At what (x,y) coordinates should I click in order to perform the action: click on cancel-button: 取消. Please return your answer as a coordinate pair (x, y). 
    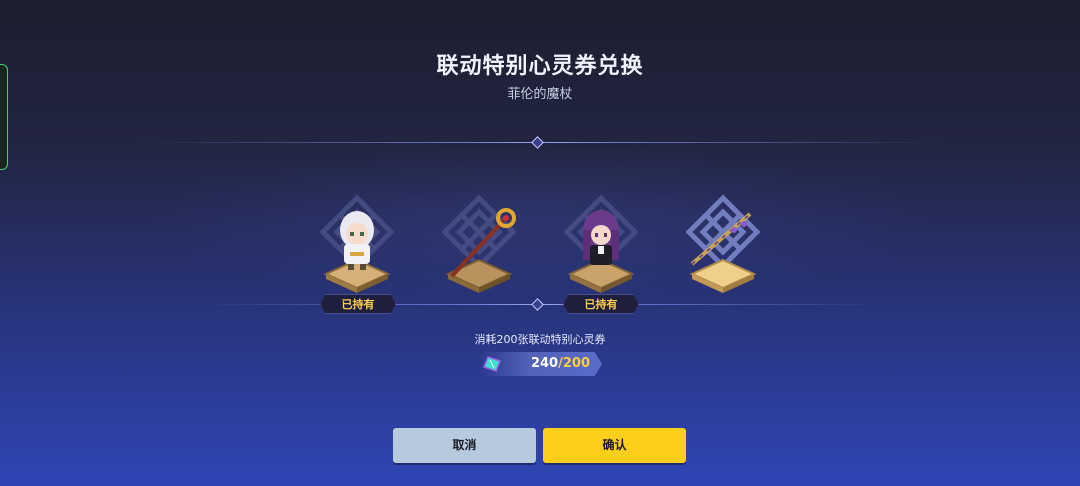
    Looking at the image, I should click on (464, 445).